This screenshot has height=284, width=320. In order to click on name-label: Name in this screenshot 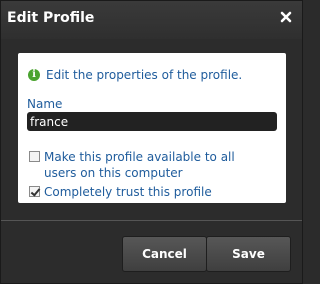, I will do `click(45, 104)`.